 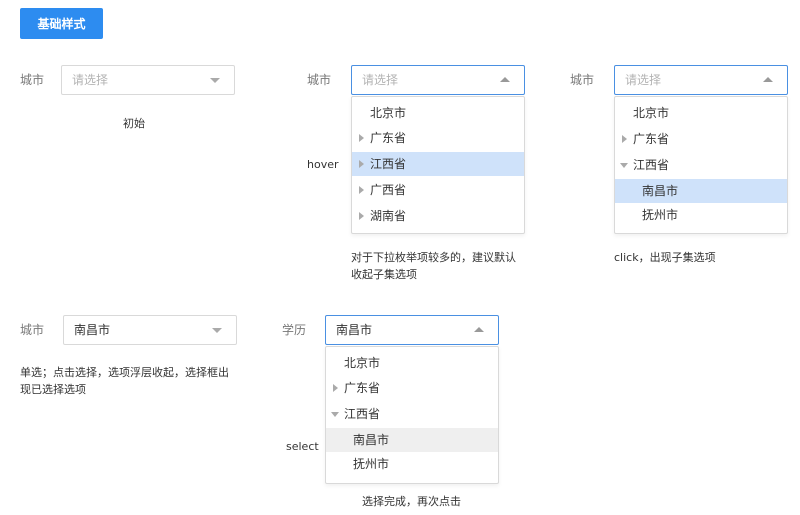 What do you see at coordinates (32, 330) in the screenshot?
I see `city-label-selected: 城市` at bounding box center [32, 330].